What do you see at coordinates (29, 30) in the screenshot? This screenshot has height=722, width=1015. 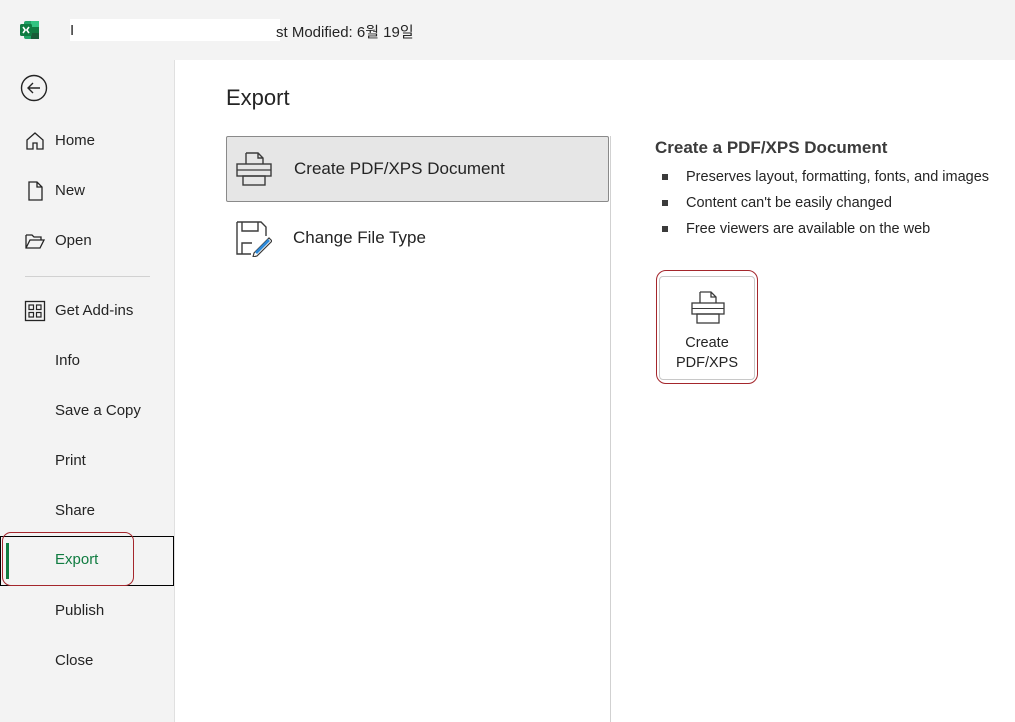 I see `excel-icon` at bounding box center [29, 30].